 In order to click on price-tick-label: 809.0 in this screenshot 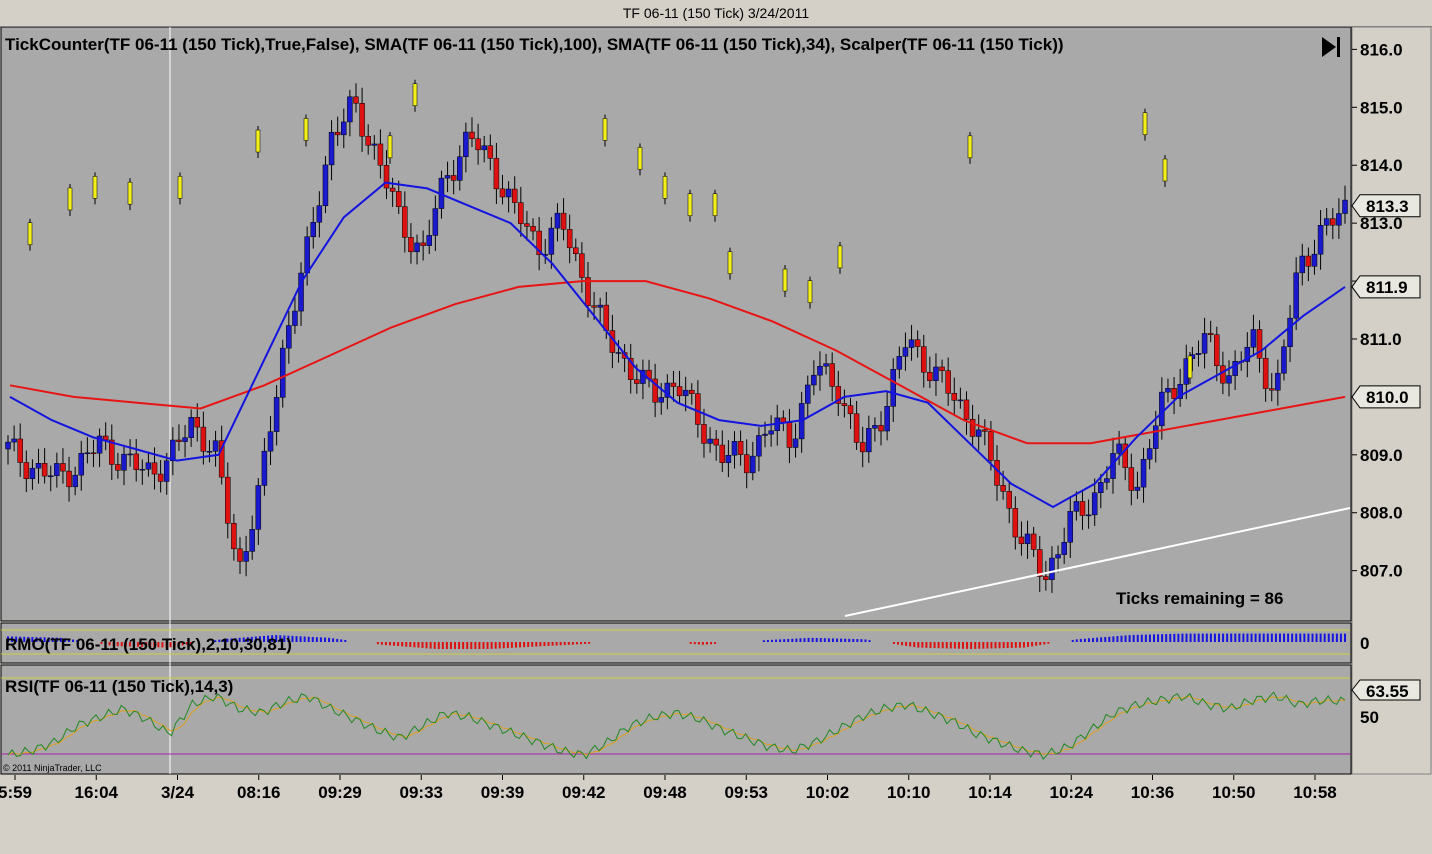, I will do `click(1381, 455)`.